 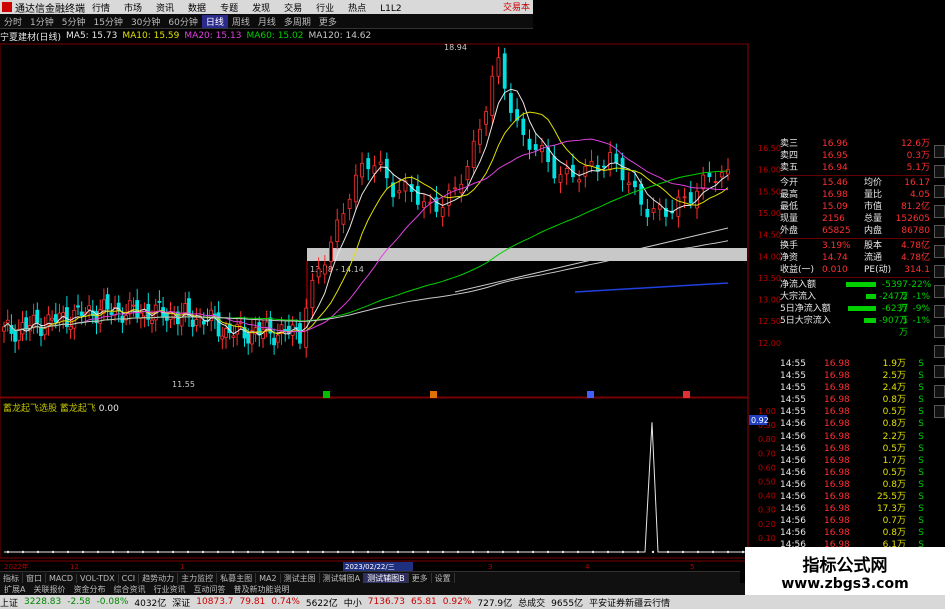 What do you see at coordinates (769, 256) in the screenshot?
I see `price-tick: 14.00` at bounding box center [769, 256].